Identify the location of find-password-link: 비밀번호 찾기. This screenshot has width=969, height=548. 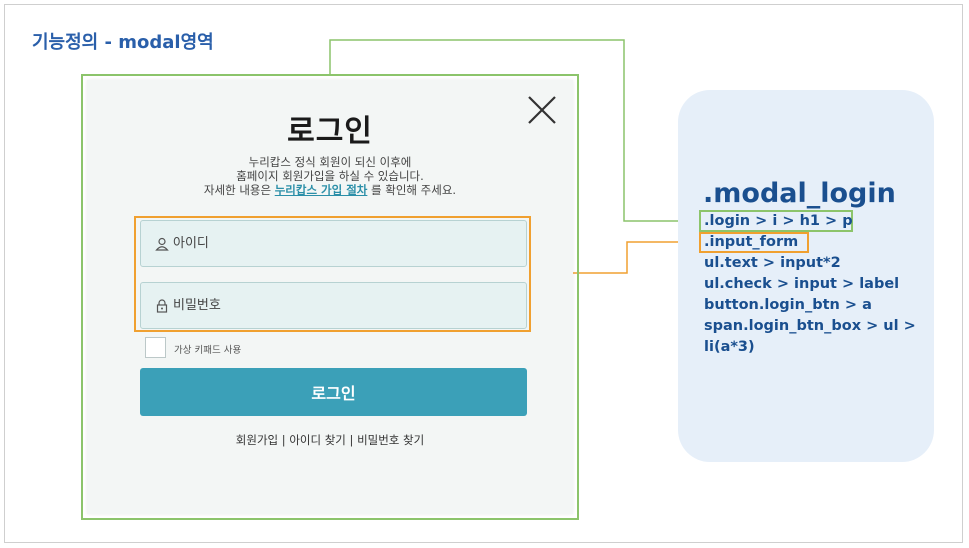
(390, 440).